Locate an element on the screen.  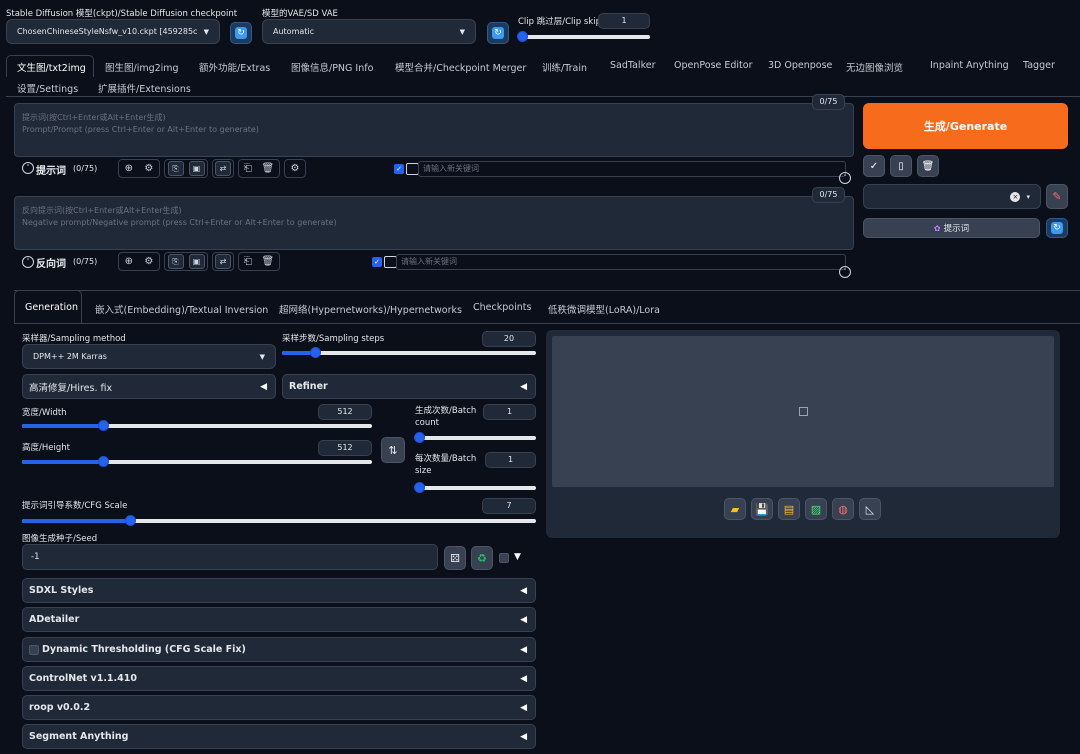
accordion-dynamic-thresholding: Dynamic Thresholding (CFG Scale Fix) ◀ is located at coordinates (279, 649).